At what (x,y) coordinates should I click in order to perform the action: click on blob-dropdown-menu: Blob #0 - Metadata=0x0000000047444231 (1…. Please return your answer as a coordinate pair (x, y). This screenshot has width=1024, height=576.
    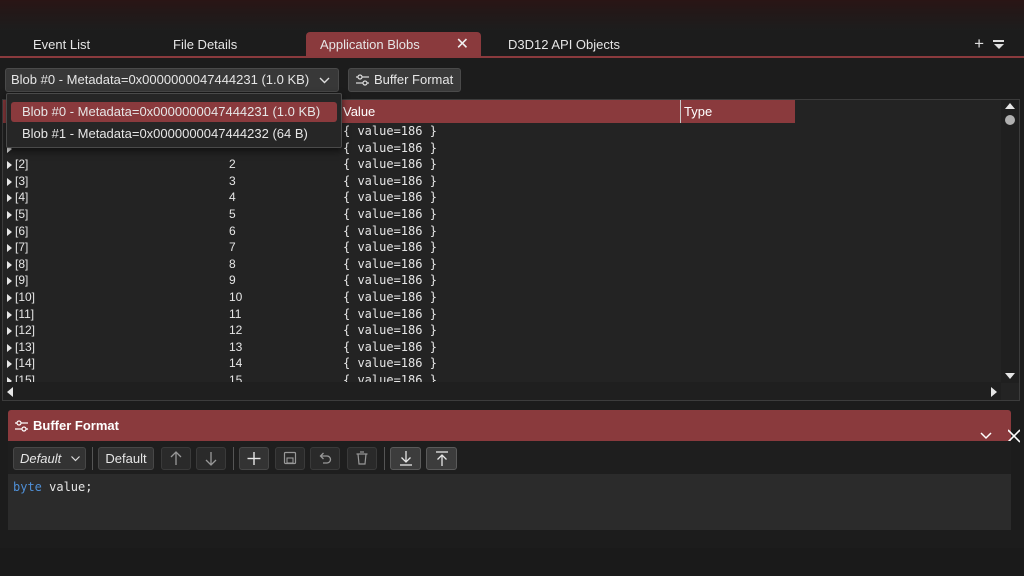
    Looking at the image, I should click on (174, 120).